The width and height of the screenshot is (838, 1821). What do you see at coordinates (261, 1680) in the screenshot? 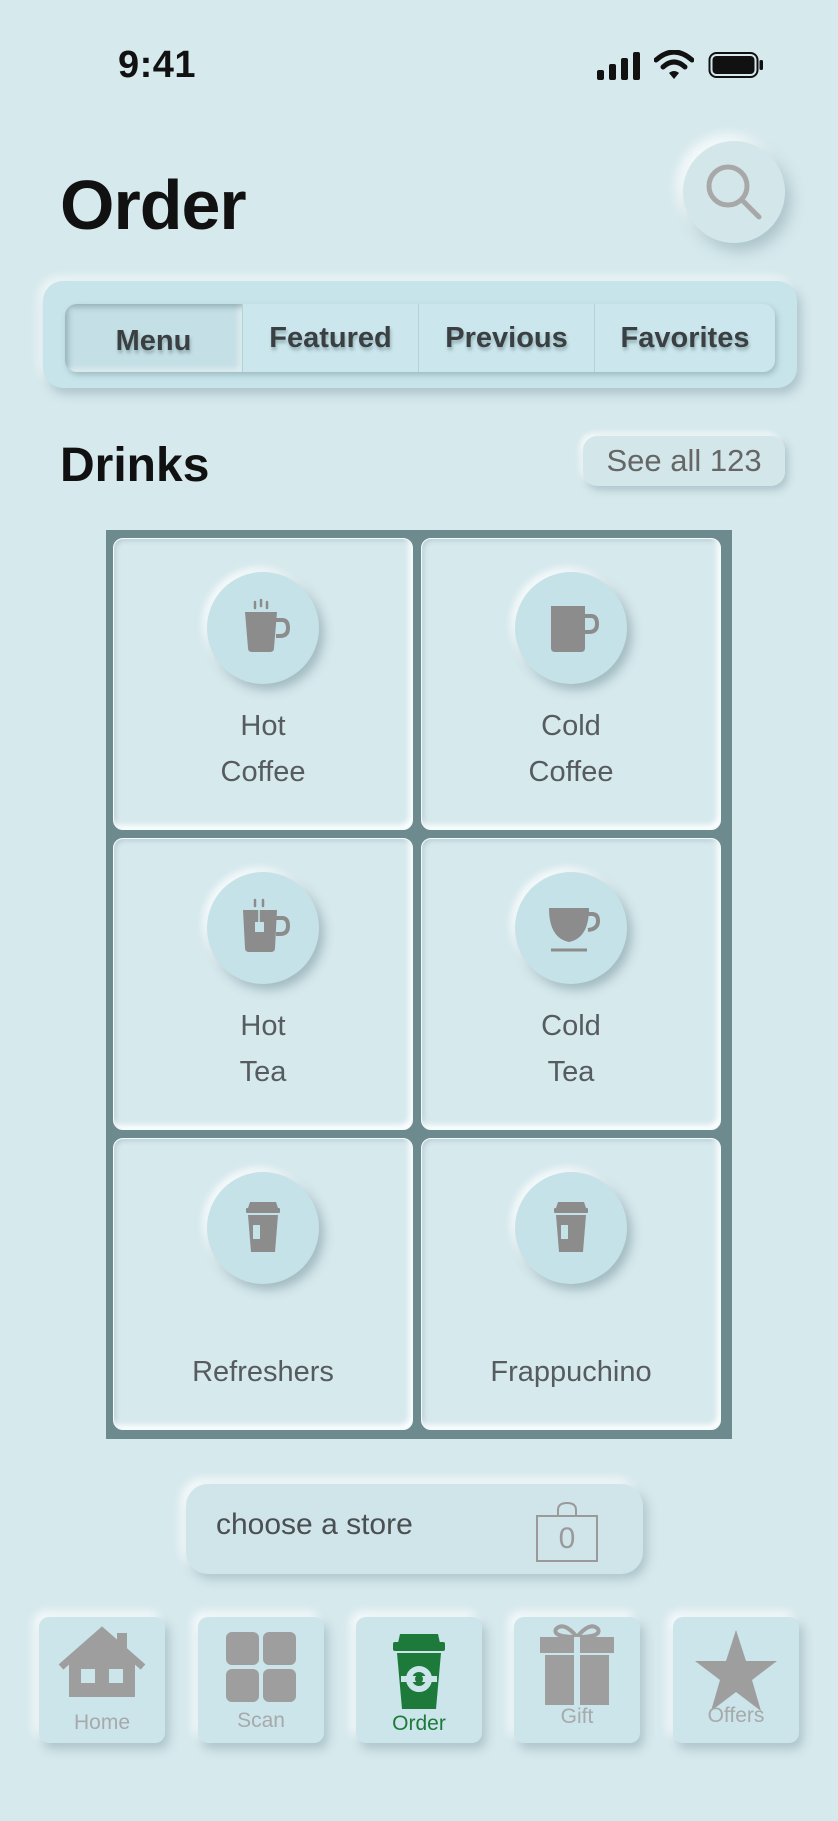
I see `nav-scan: Scan` at bounding box center [261, 1680].